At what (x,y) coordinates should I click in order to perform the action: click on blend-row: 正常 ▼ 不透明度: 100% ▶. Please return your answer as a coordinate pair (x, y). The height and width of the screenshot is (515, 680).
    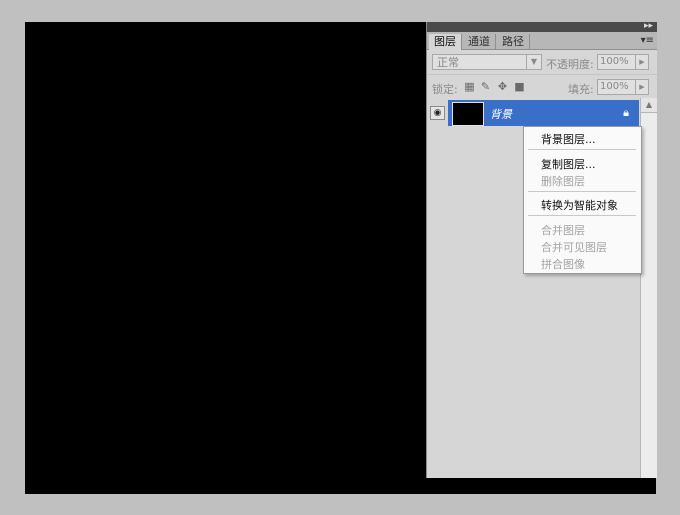
    Looking at the image, I should click on (542, 62).